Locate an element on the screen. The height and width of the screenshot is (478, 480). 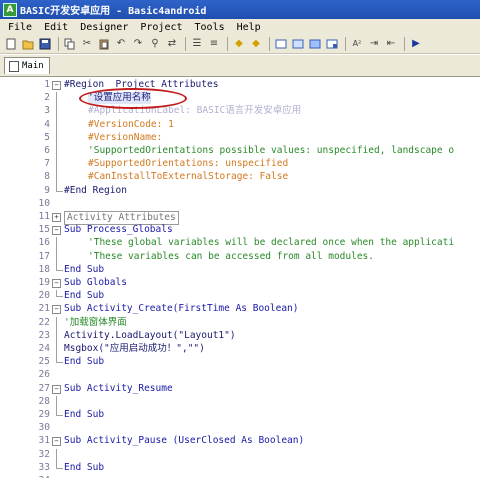
indent-icon: ⇥ is located at coordinates (374, 44).